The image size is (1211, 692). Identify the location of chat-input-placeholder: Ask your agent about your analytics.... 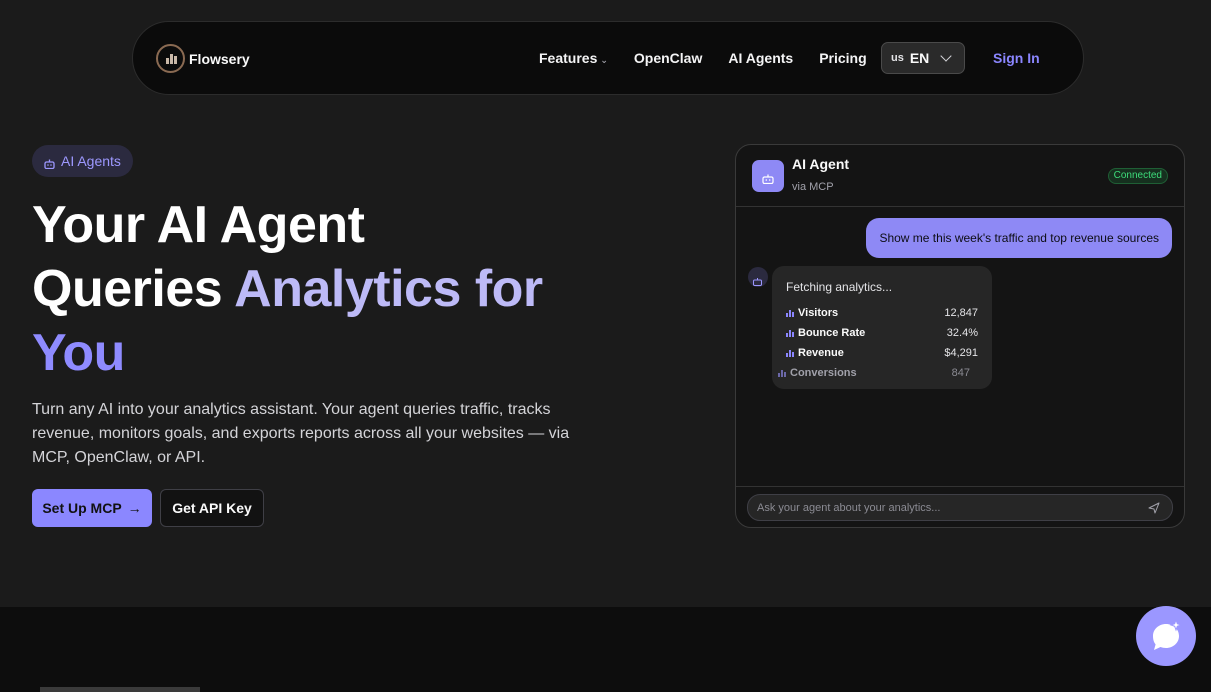
(849, 507).